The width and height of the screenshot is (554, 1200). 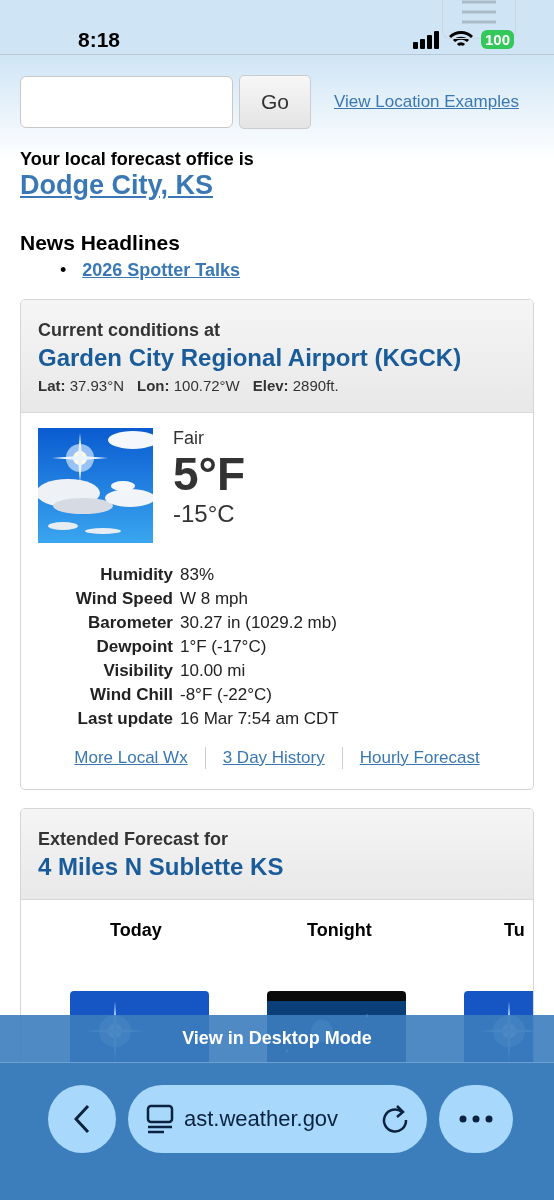 I want to click on headline-link: 2026 Spotter Talks, so click(x=161, y=270).